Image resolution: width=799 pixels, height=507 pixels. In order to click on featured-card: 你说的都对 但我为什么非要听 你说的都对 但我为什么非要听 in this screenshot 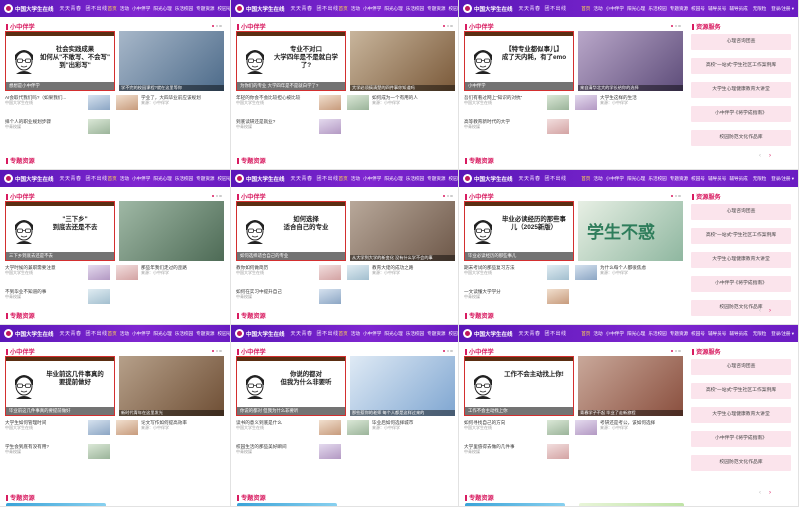, I will do `click(291, 386)`.